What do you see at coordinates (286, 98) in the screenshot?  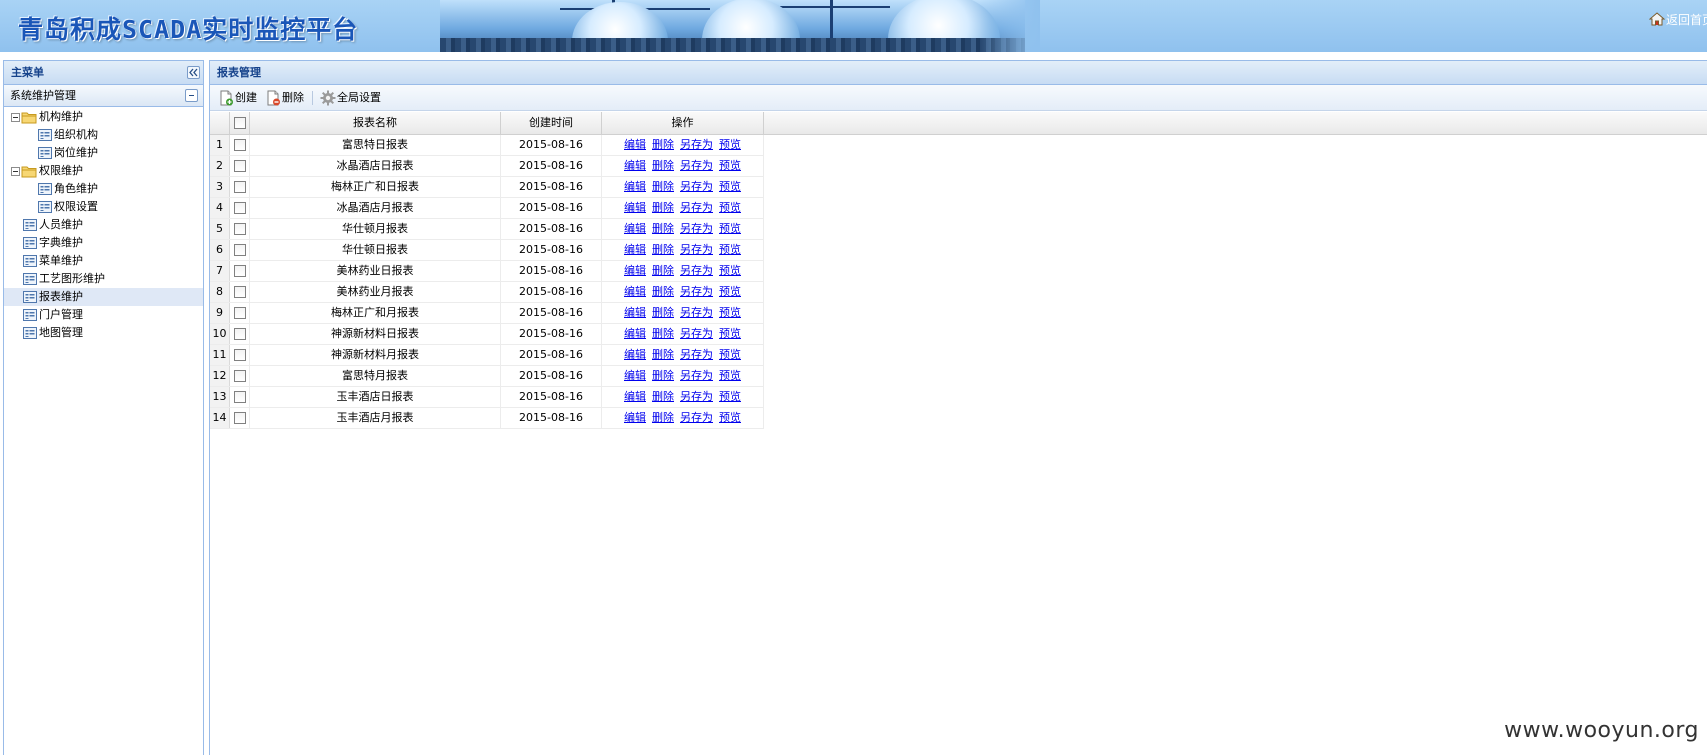 I see `delete-button: 删除` at bounding box center [286, 98].